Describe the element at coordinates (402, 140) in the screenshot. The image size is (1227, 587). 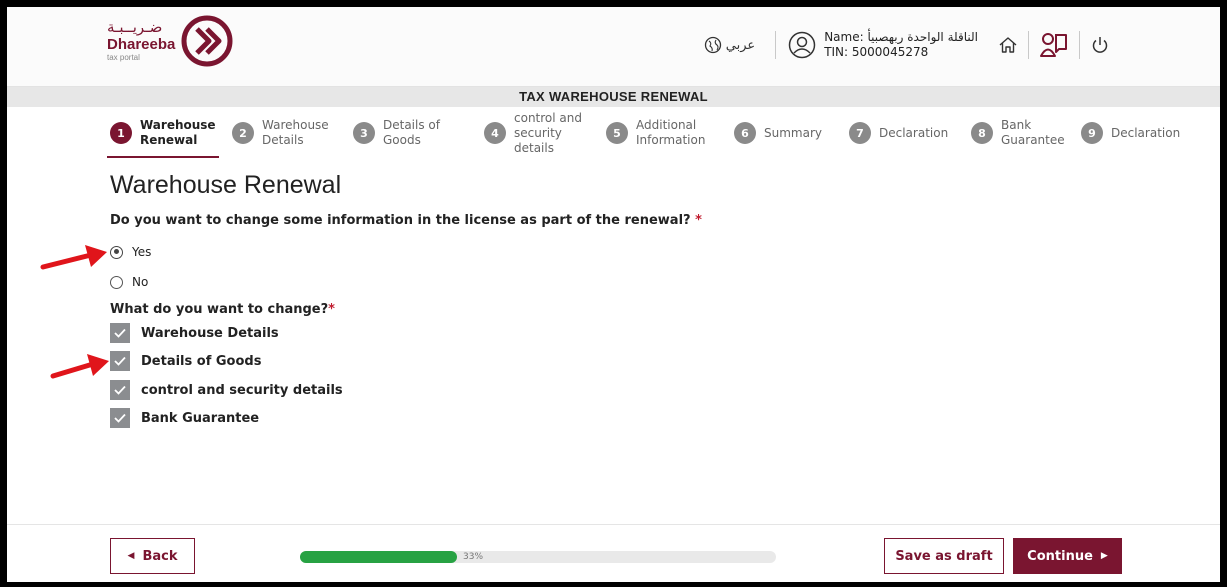
I see `step-label: Goods` at that location.